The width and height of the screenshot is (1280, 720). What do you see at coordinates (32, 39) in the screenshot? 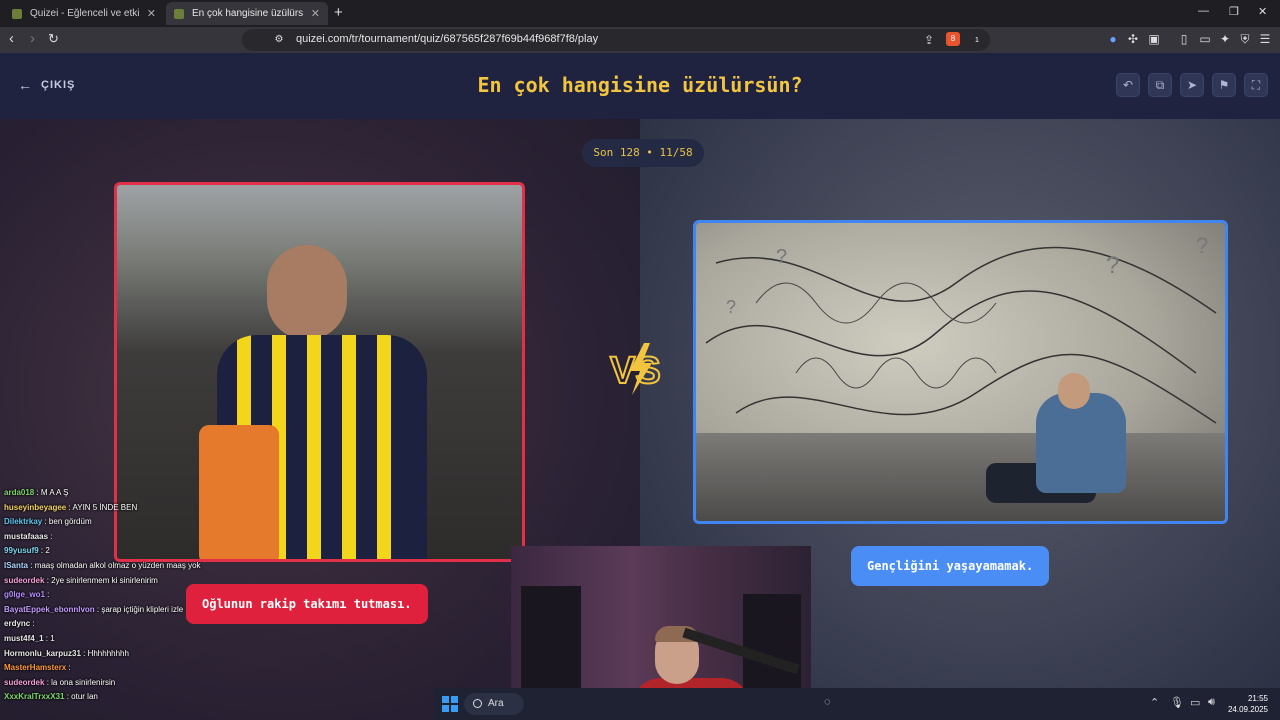
I see `forward-icon: ›` at bounding box center [32, 39].